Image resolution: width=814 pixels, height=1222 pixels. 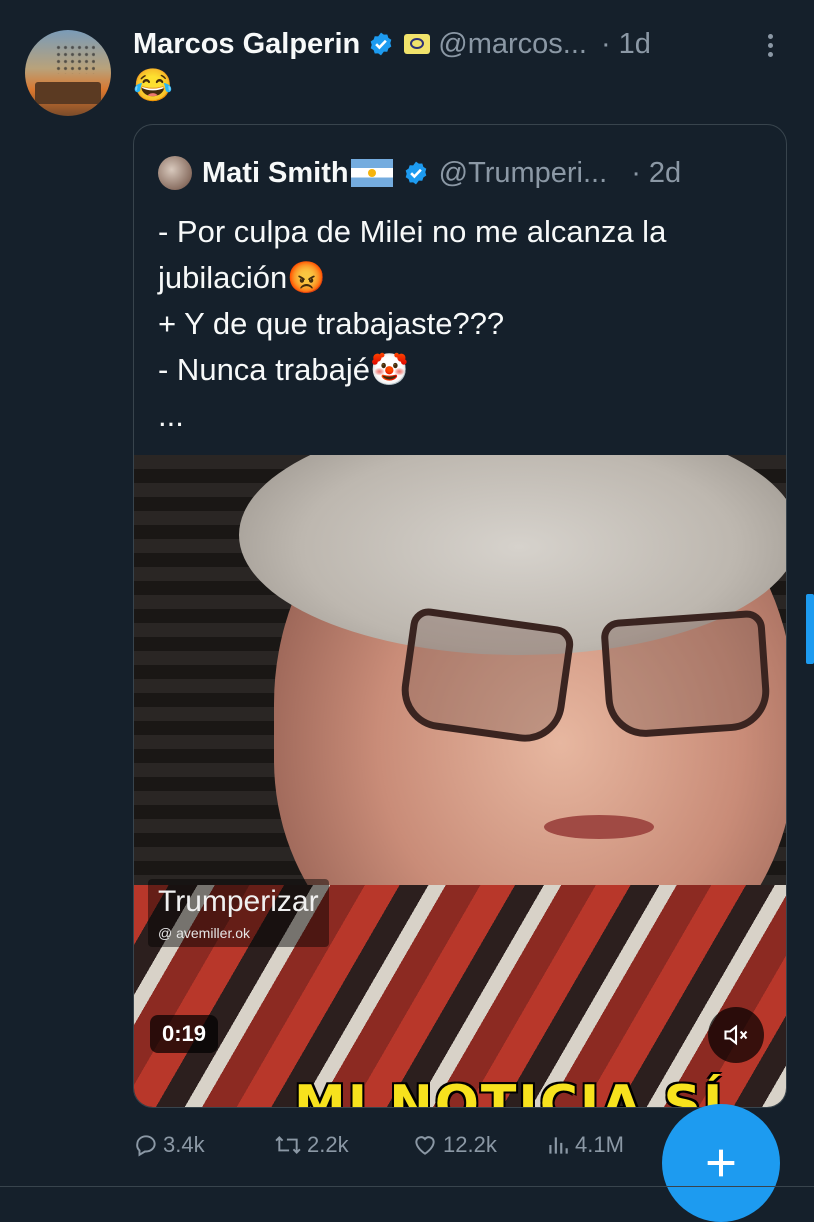 I want to click on views-button: 4.1M, so click(x=584, y=1145).